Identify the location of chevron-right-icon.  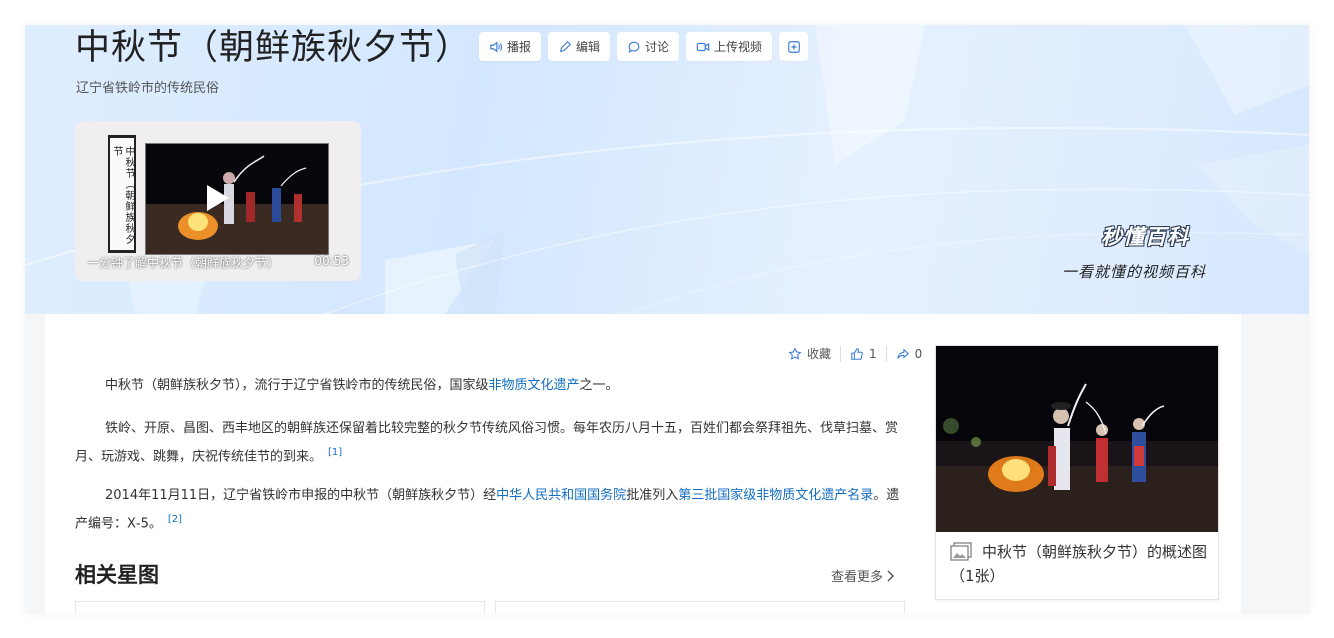
(891, 575).